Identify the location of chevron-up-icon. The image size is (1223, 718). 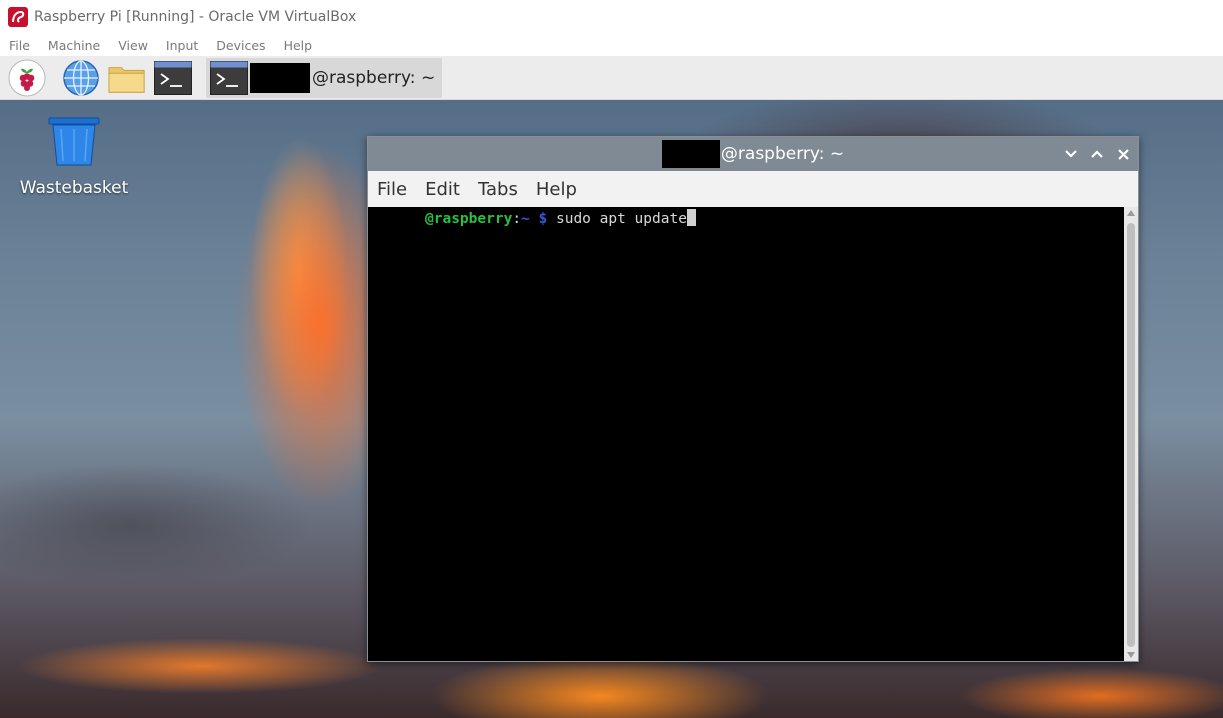
(1097, 154).